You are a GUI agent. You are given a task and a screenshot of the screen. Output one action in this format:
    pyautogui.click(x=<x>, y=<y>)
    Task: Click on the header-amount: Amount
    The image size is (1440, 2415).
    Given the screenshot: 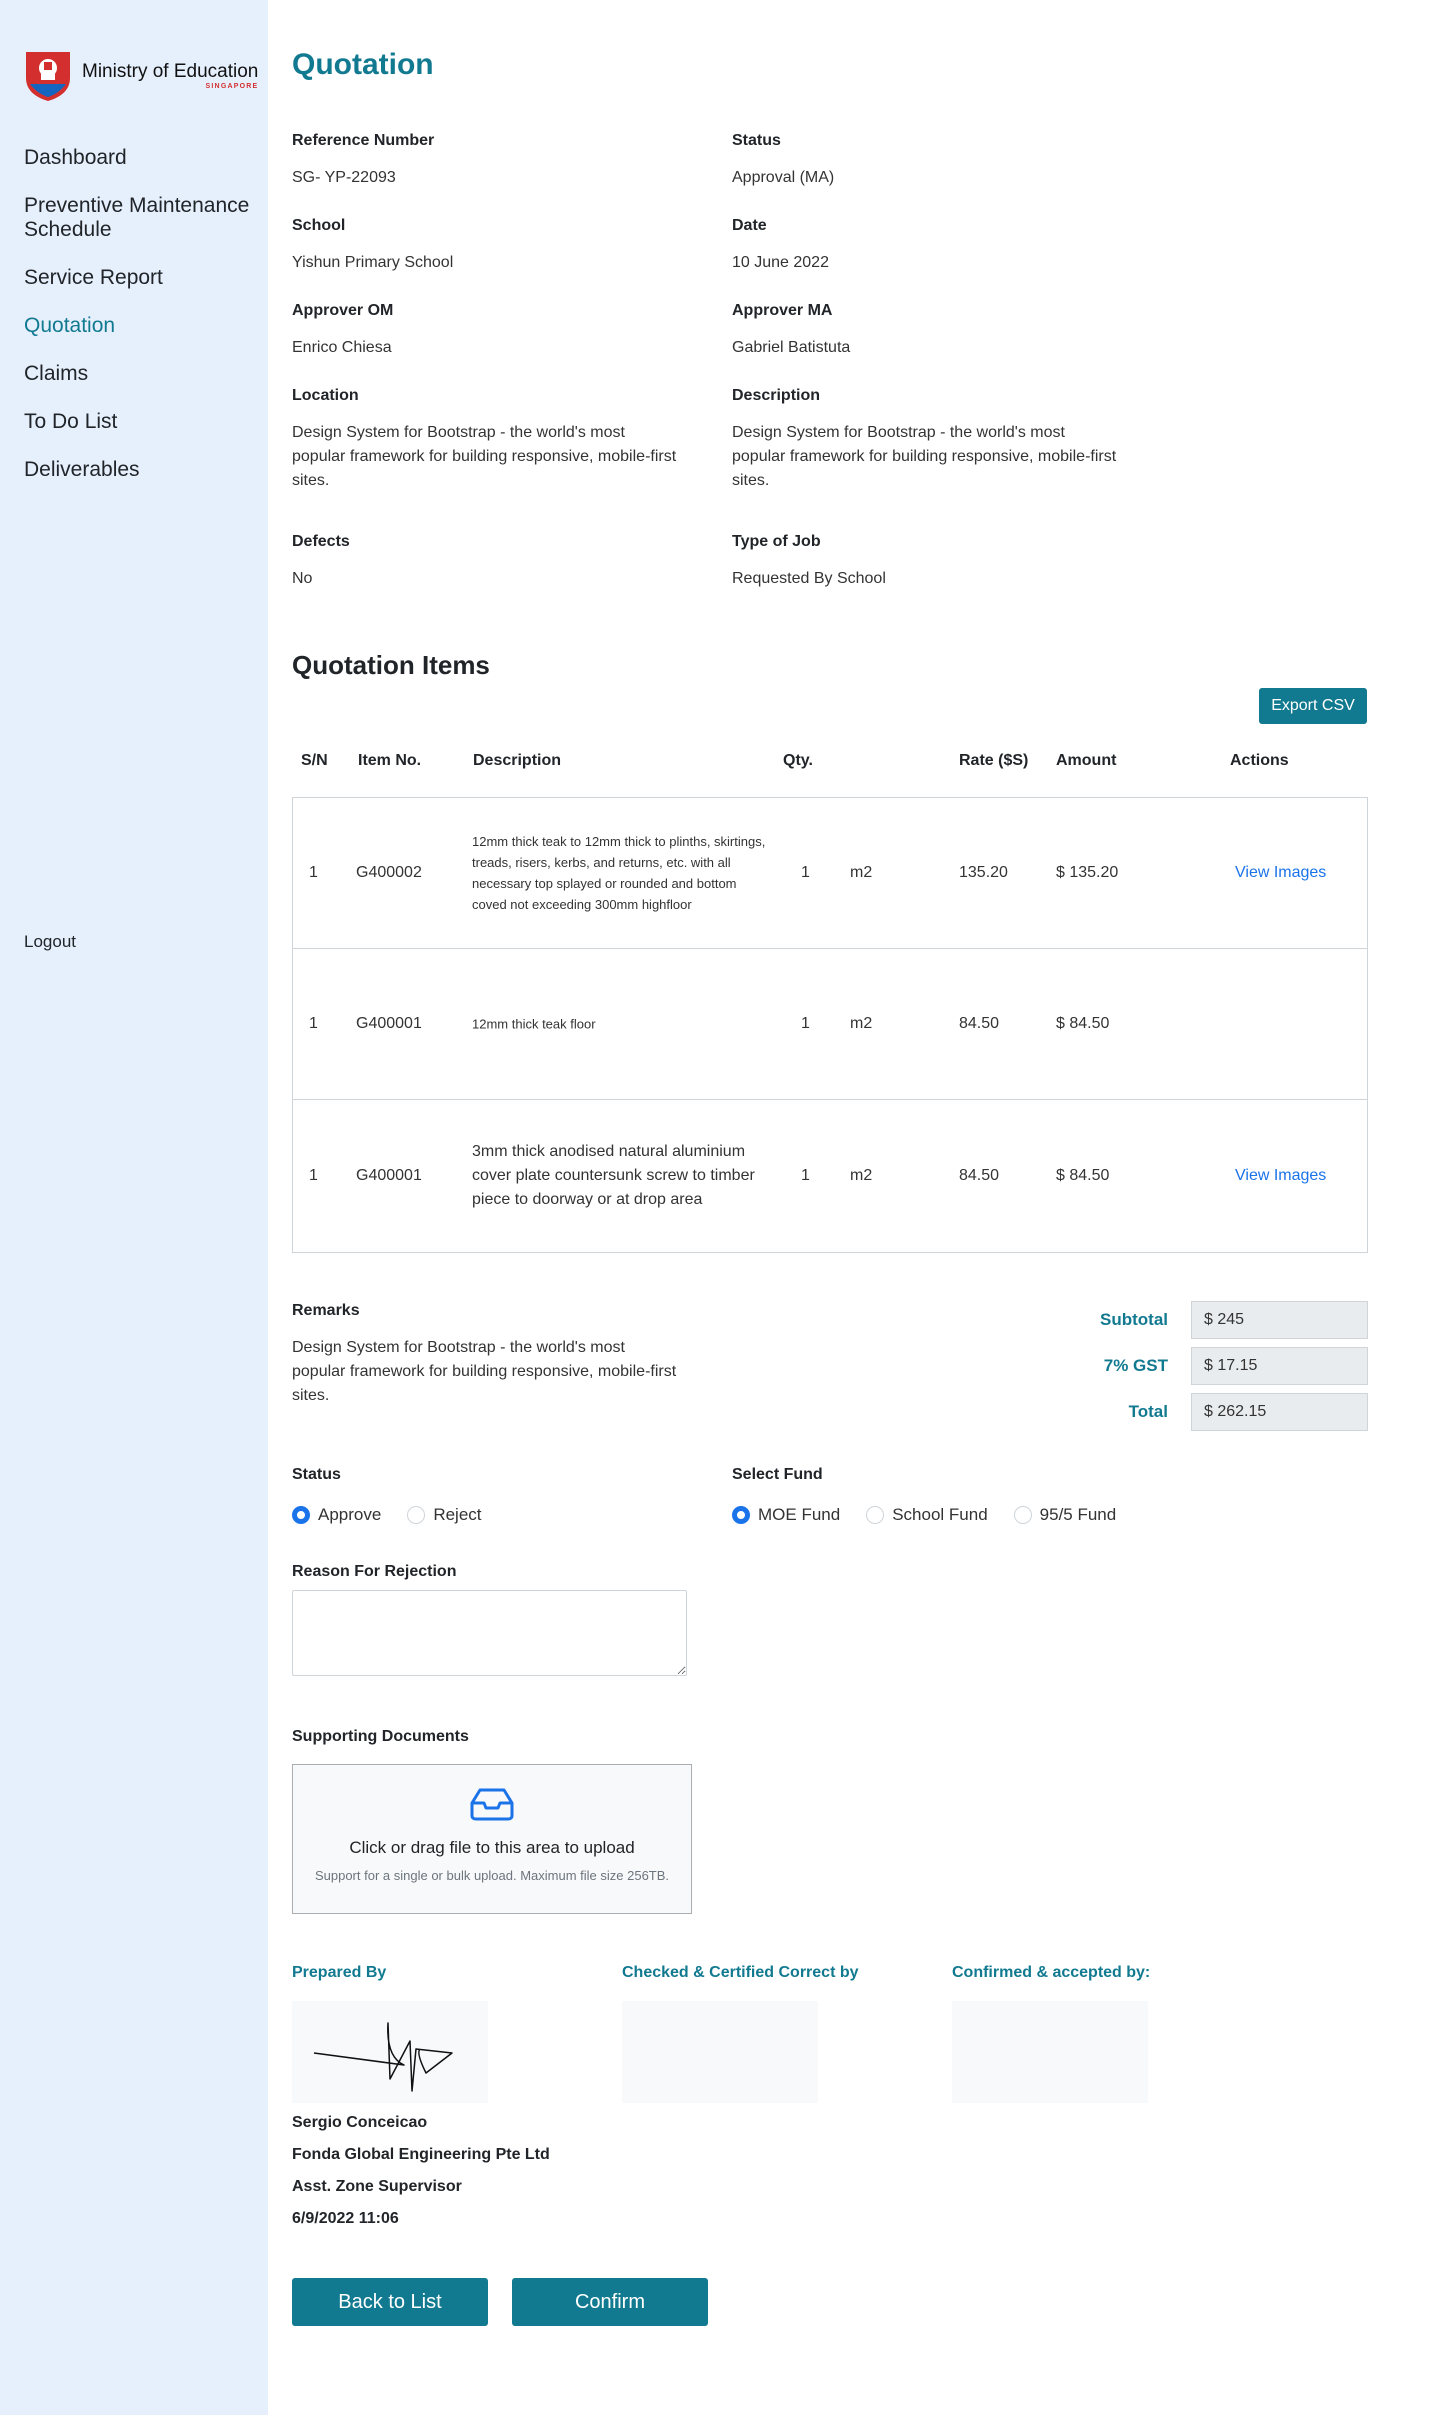 What is the action you would take?
    pyautogui.click(x=1086, y=760)
    